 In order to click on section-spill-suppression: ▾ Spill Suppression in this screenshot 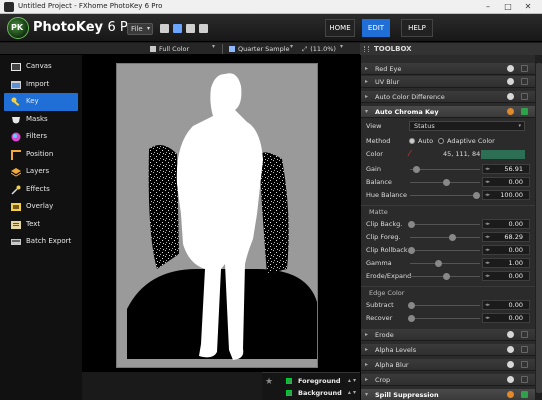, I will do `click(448, 394)`.